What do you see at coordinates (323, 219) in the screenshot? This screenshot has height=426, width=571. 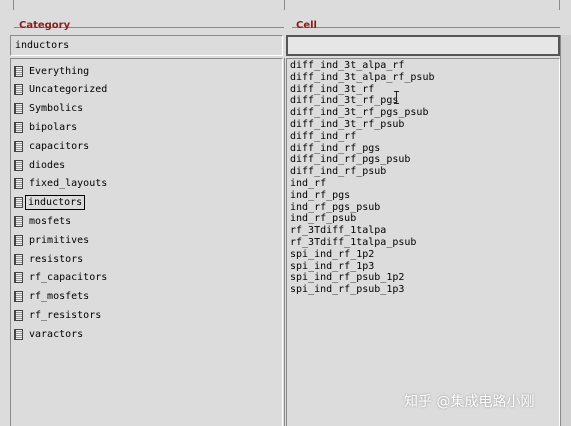 I see `cell-item: ind_rf_psub` at bounding box center [323, 219].